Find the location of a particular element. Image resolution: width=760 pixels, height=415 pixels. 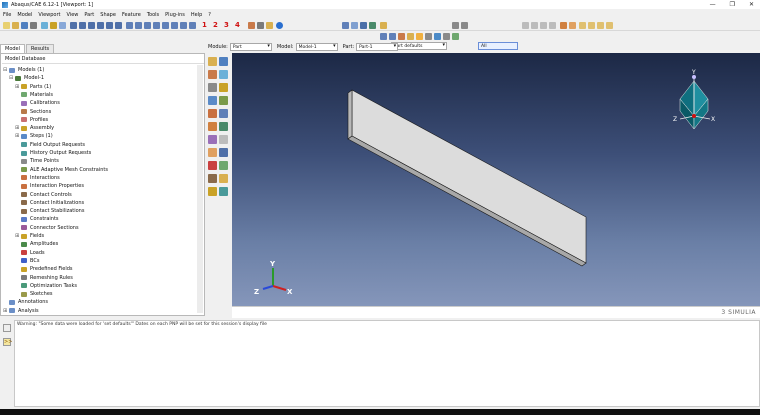

iso-view-icon is located at coordinates (192, 25).